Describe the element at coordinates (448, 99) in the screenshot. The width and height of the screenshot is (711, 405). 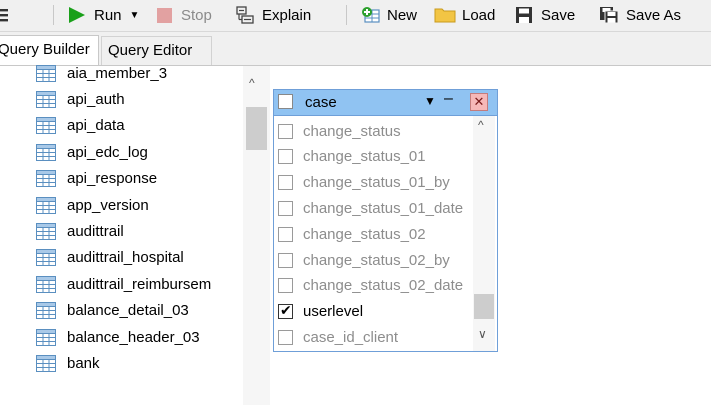
I see `minimize-icon: –` at that location.